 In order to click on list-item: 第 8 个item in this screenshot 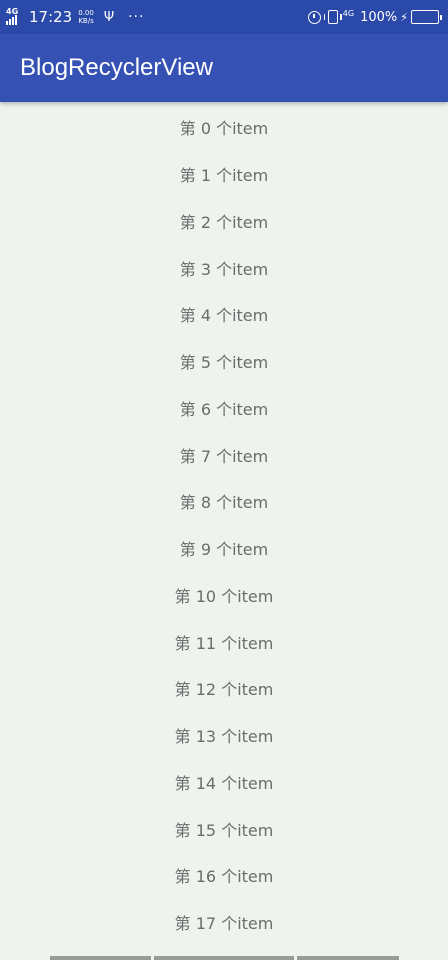, I will do `click(224, 501)`.